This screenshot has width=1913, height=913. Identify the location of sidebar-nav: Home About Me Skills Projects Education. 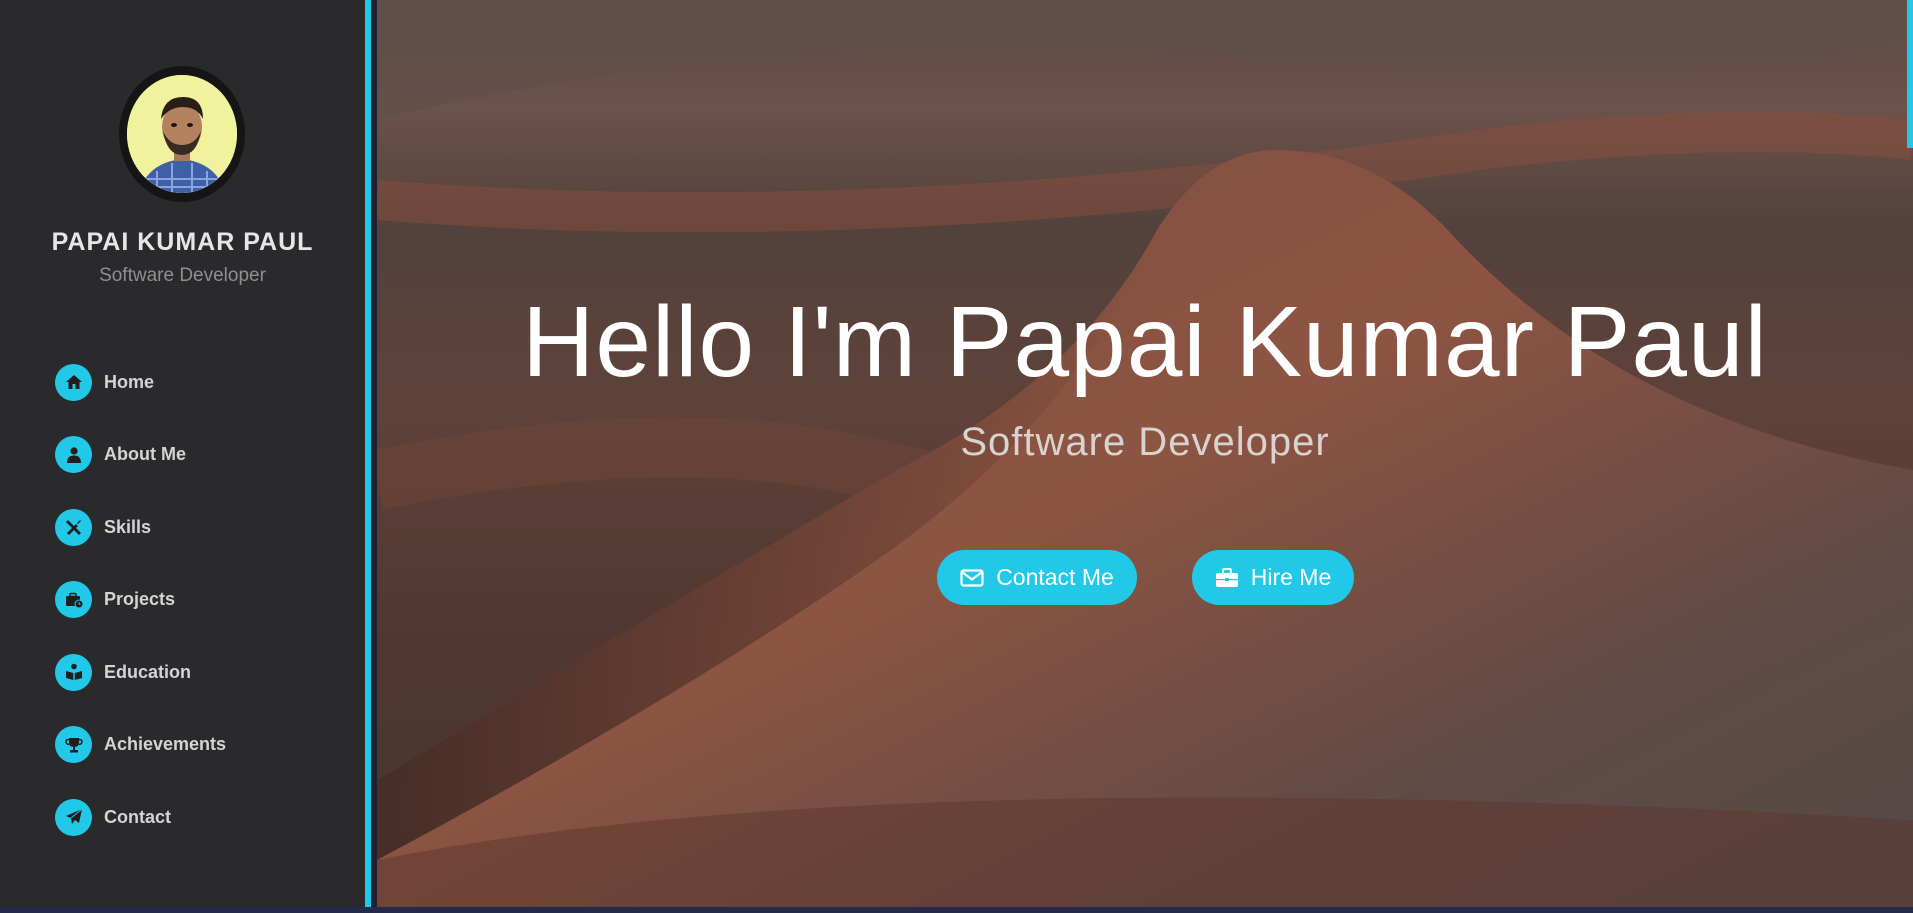
(140, 600).